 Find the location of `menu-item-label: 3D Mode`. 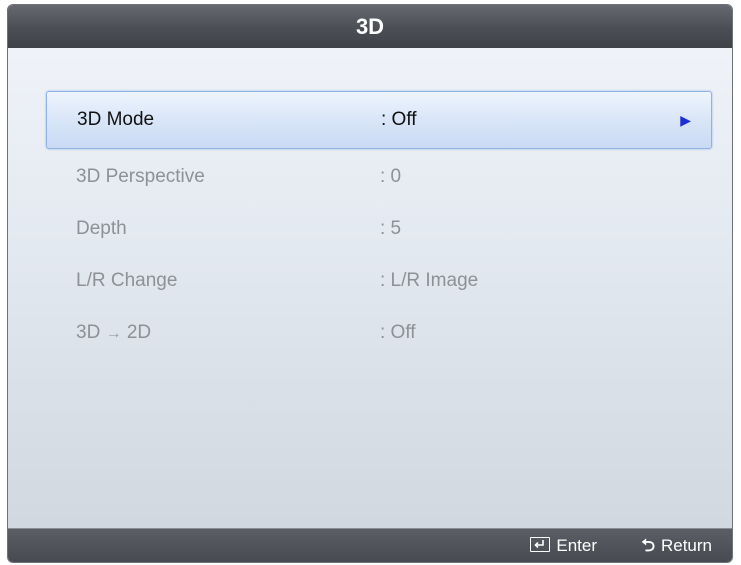

menu-item-label: 3D Mode is located at coordinates (116, 119).